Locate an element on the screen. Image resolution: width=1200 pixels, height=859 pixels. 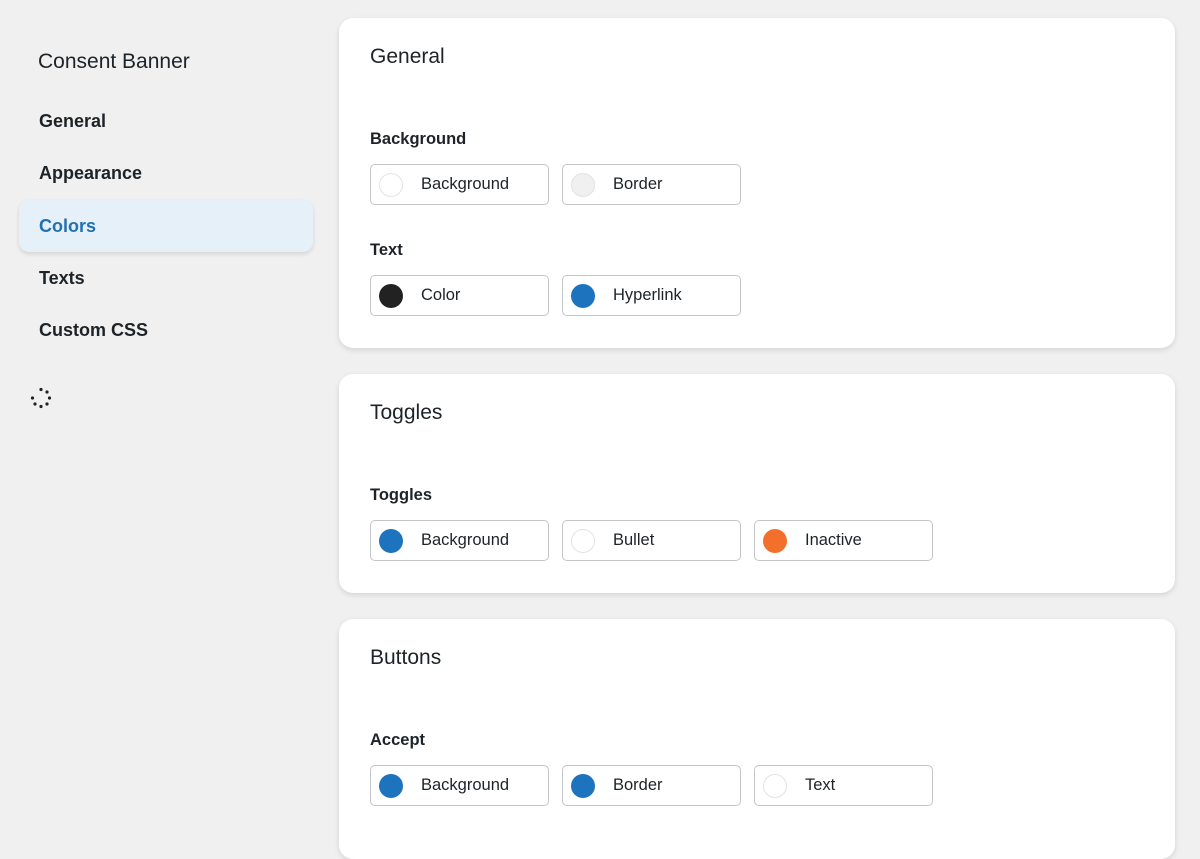
swatch-row: Background Bullet Inactive is located at coordinates (651, 540).